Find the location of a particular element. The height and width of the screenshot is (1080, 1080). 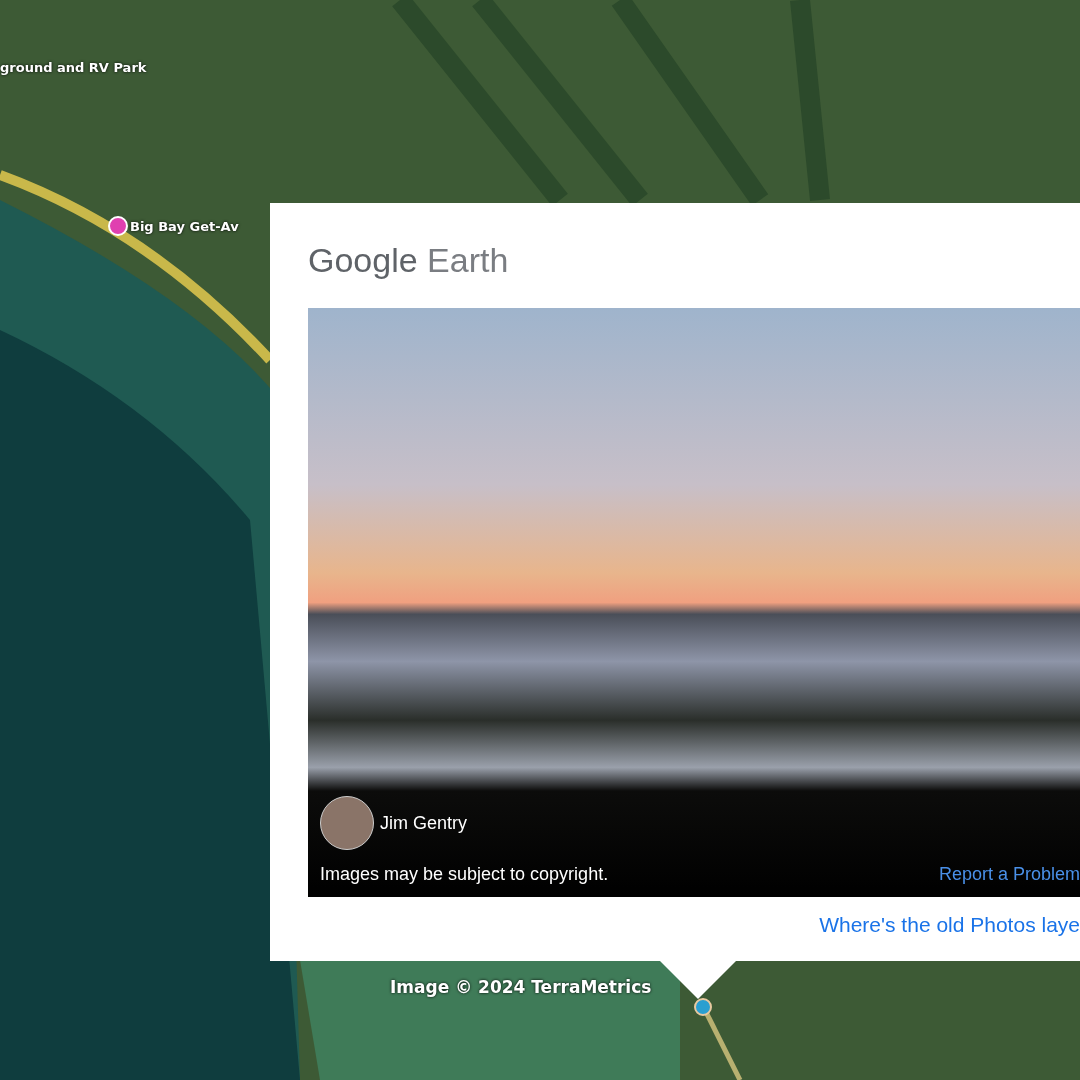

photos-layer-link: Where's the old Photos laye is located at coordinates (949, 925).